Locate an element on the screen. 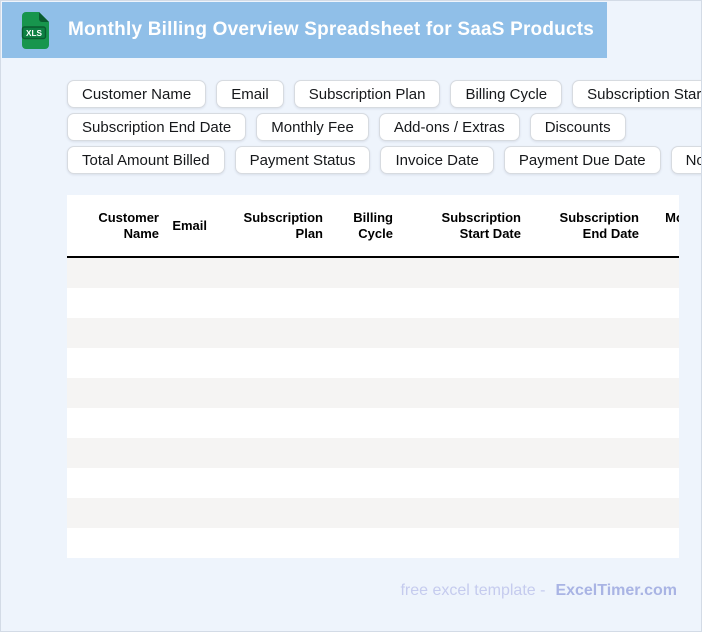 The height and width of the screenshot is (632, 702). footer-brand-link: ExcelTimer.com is located at coordinates (616, 591).